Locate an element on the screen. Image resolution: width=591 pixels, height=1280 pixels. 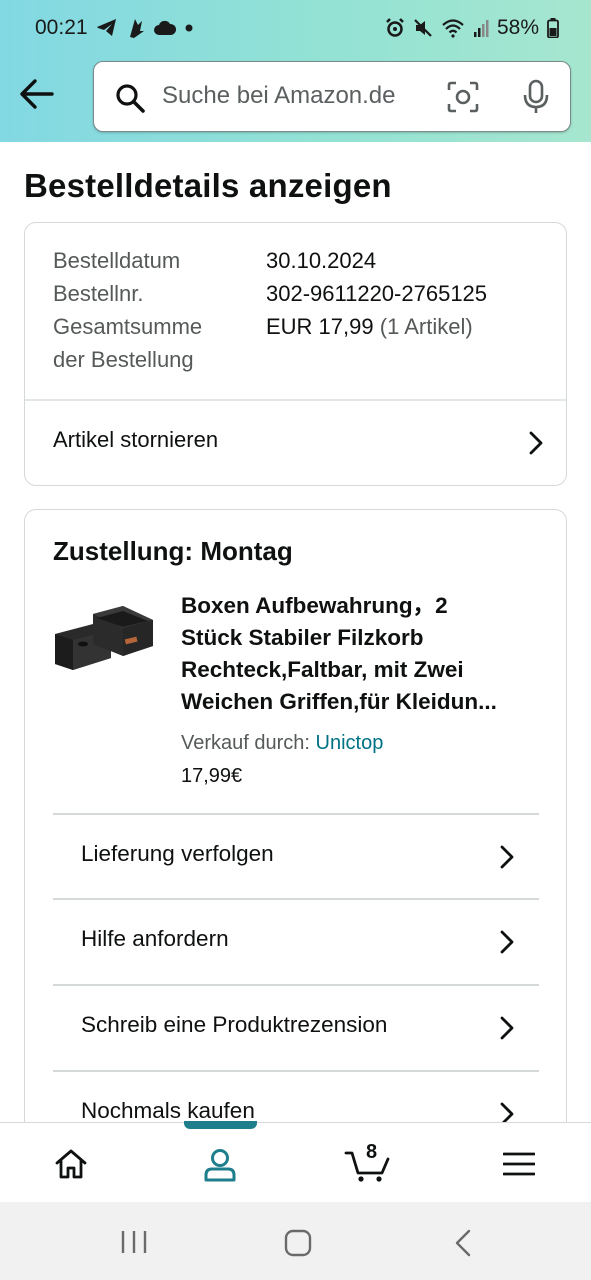
write-review-row: Schreib eine Produktrezension is located at coordinates (296, 1028).